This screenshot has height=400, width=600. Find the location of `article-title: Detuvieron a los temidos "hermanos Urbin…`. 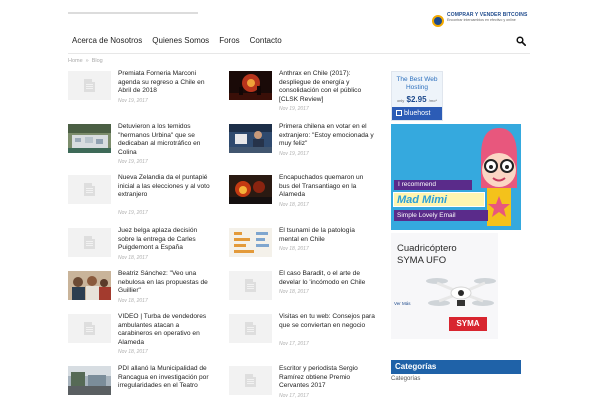

article-title: Detuvieron a los temidos "hermanos Urbin… is located at coordinates (166, 140).